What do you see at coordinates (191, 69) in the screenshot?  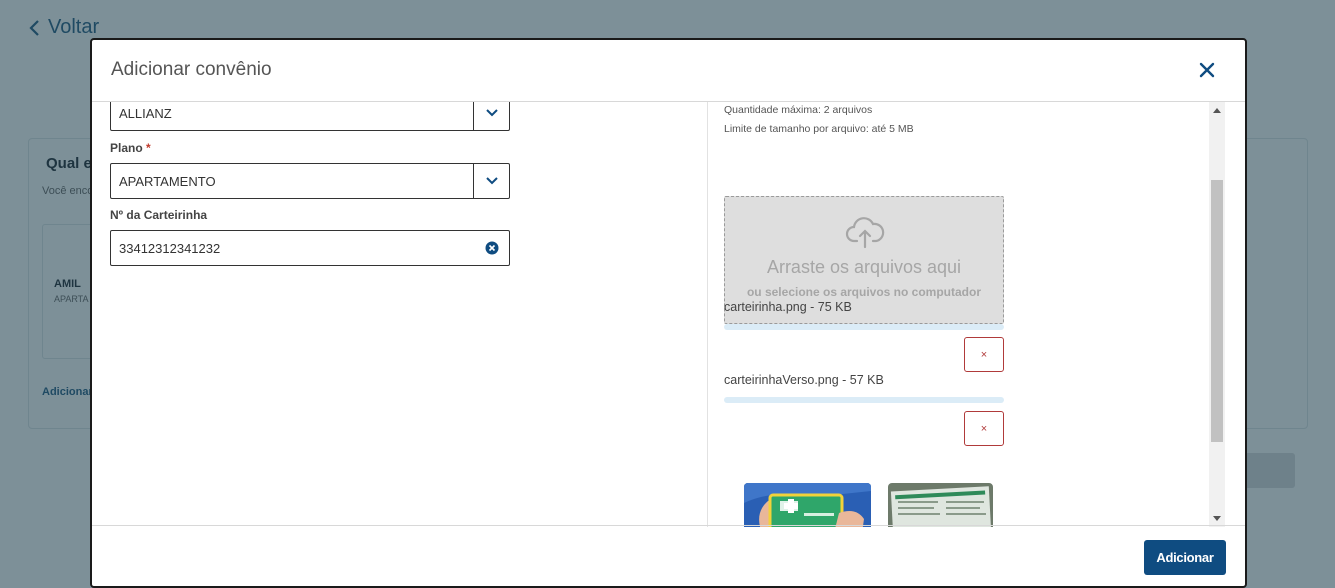 I see `modal-title: Adicionar convênio` at bounding box center [191, 69].